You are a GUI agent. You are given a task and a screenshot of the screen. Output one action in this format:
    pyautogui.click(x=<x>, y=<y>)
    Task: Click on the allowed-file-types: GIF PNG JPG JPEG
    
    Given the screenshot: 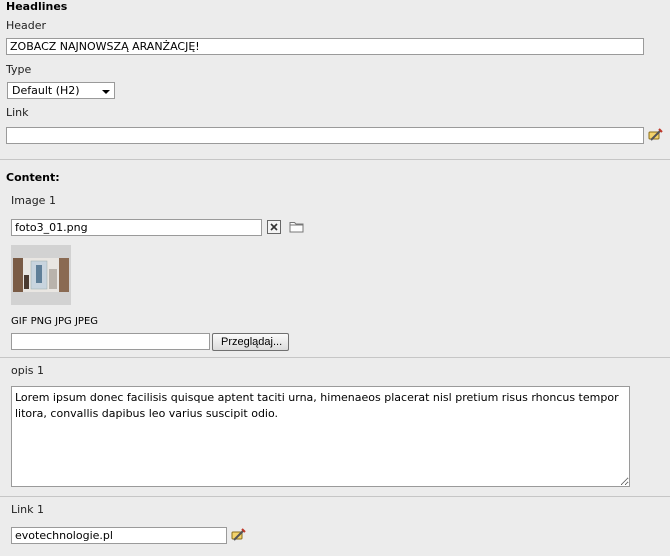 What is the action you would take?
    pyautogui.click(x=55, y=321)
    